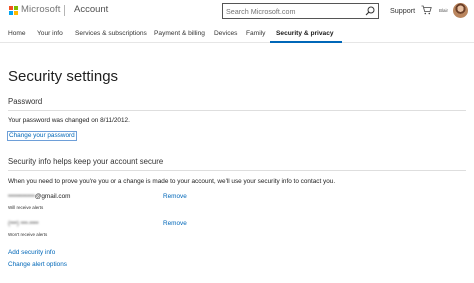 Image resolution: width=474 pixels, height=283 pixels. I want to click on brand-divider, so click(64, 10).